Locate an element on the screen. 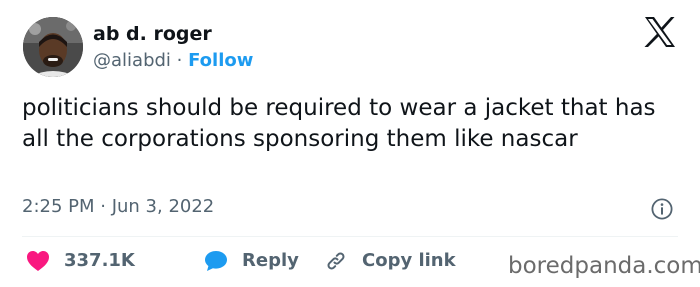 This screenshot has height=287, width=700. avatar is located at coordinates (53, 47).